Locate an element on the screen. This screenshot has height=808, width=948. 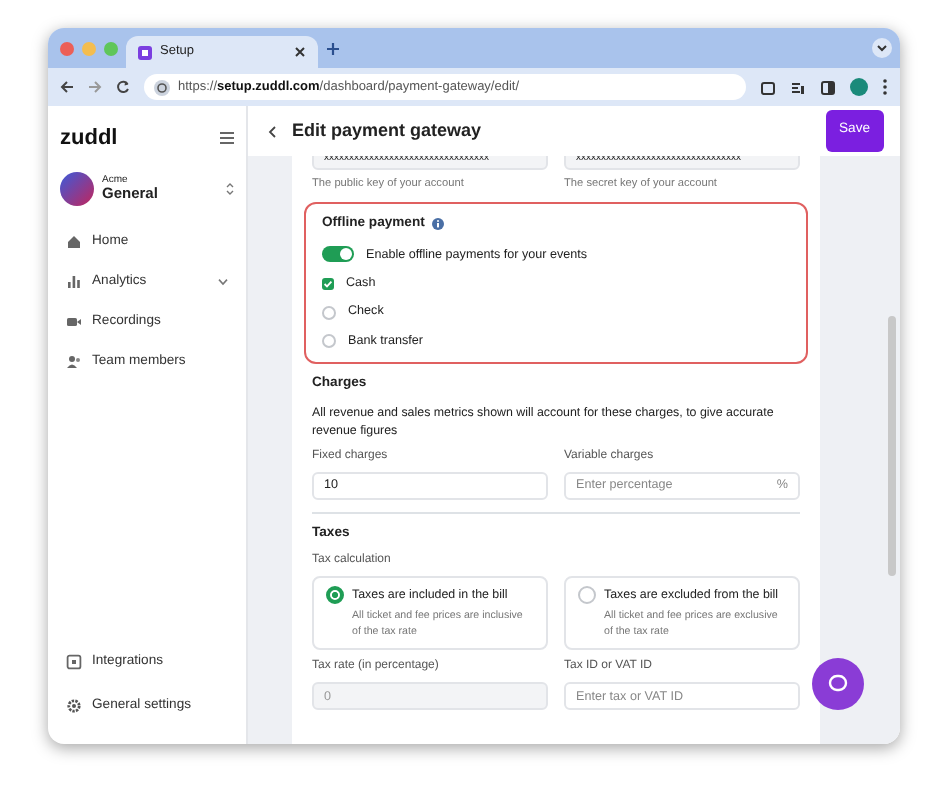
scrollbar-thumb is located at coordinates (892, 446).